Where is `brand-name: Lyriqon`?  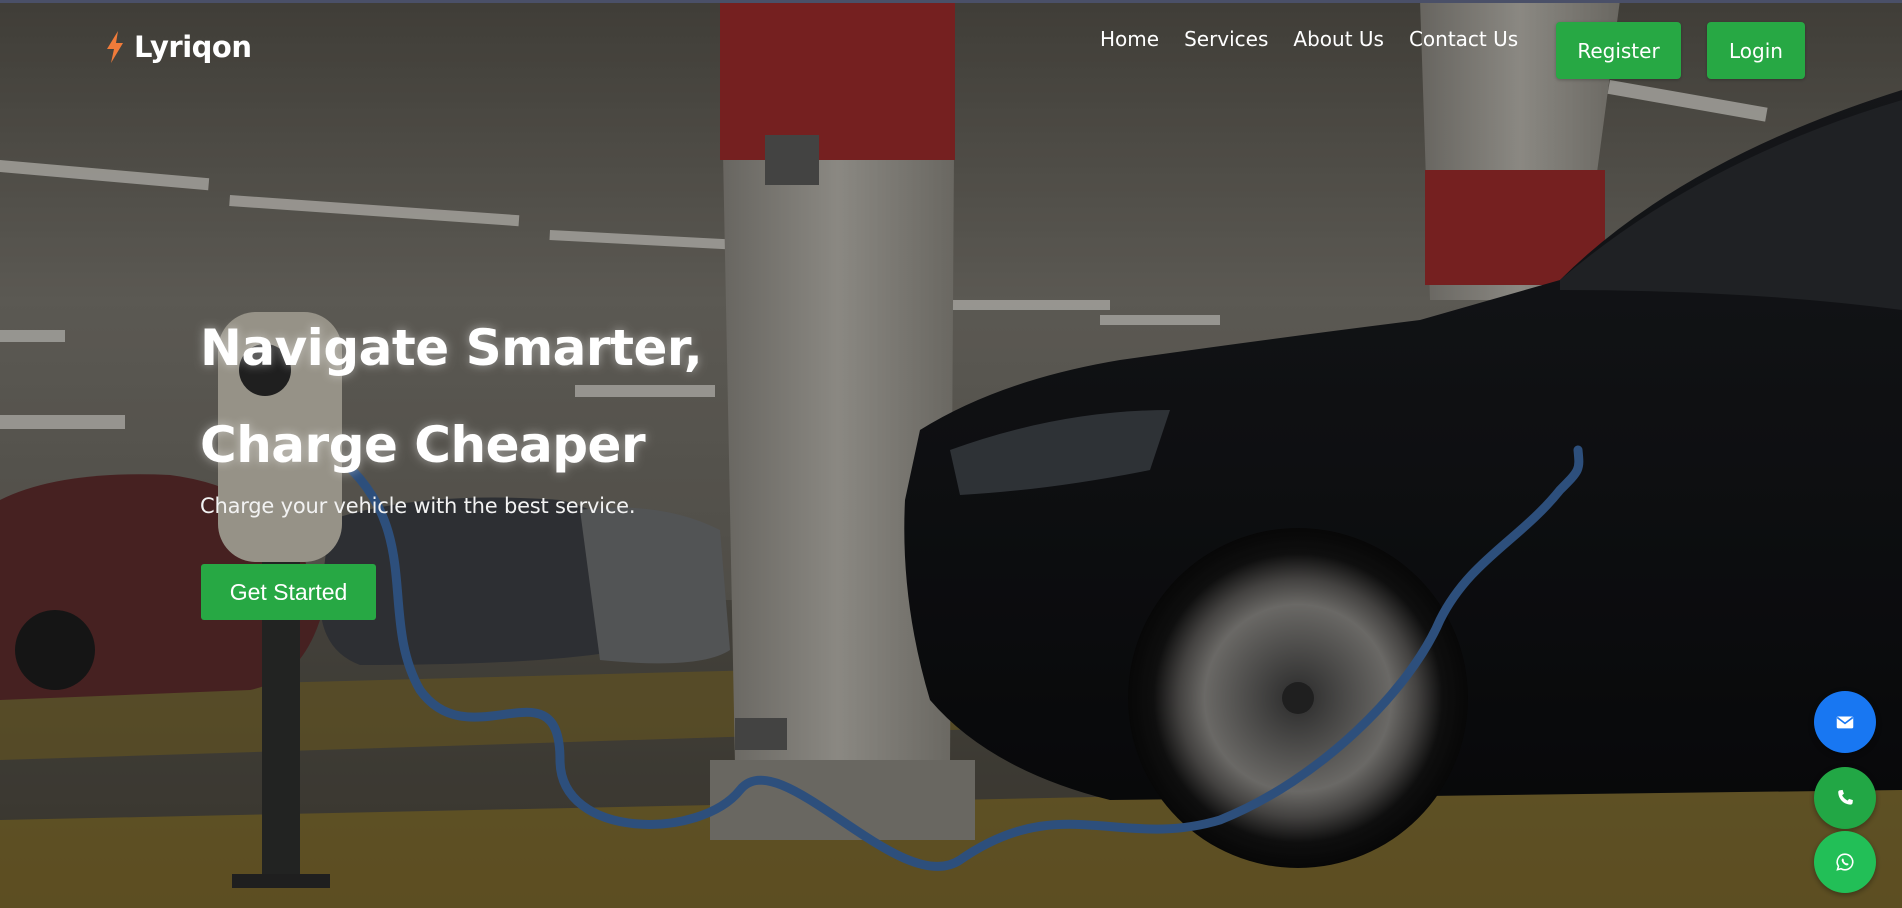
brand-name: Lyriqon is located at coordinates (193, 47).